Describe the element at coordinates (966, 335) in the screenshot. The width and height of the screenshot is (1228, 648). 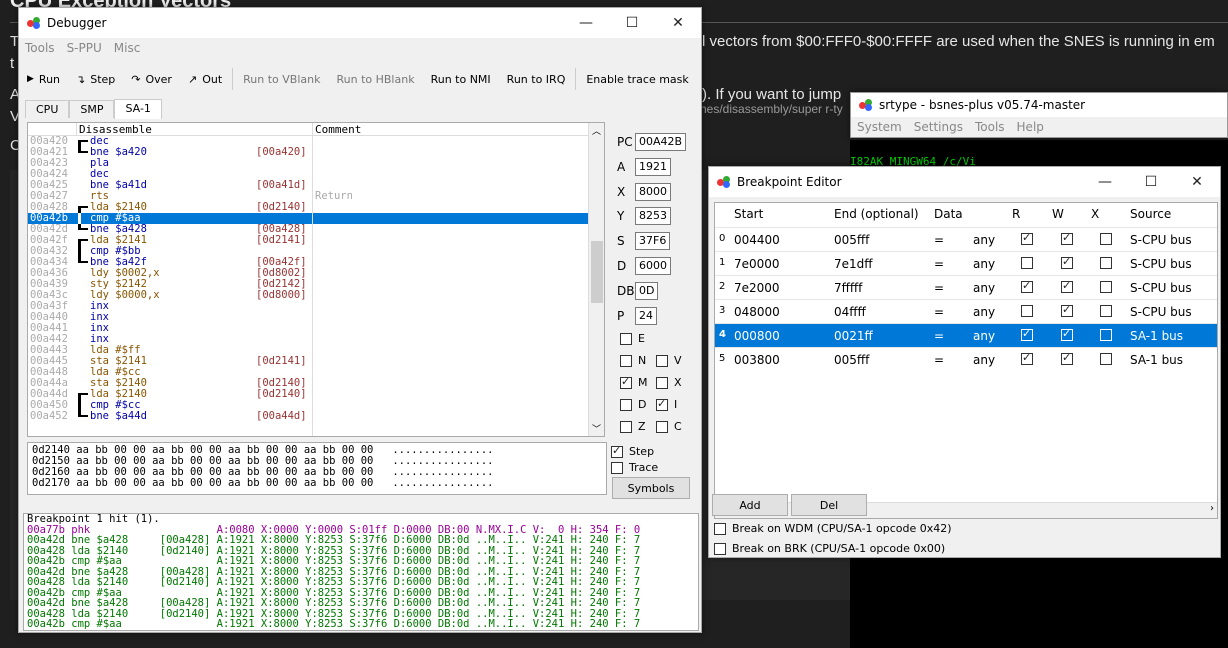
I see `breakpoint-row: 4 000800 0021ff = any SA-1 bus` at that location.